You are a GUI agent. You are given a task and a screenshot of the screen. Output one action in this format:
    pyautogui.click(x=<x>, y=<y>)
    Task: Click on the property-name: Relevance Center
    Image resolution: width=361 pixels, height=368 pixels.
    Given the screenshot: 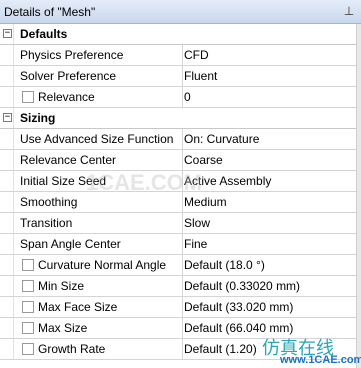 What is the action you would take?
    pyautogui.click(x=68, y=160)
    